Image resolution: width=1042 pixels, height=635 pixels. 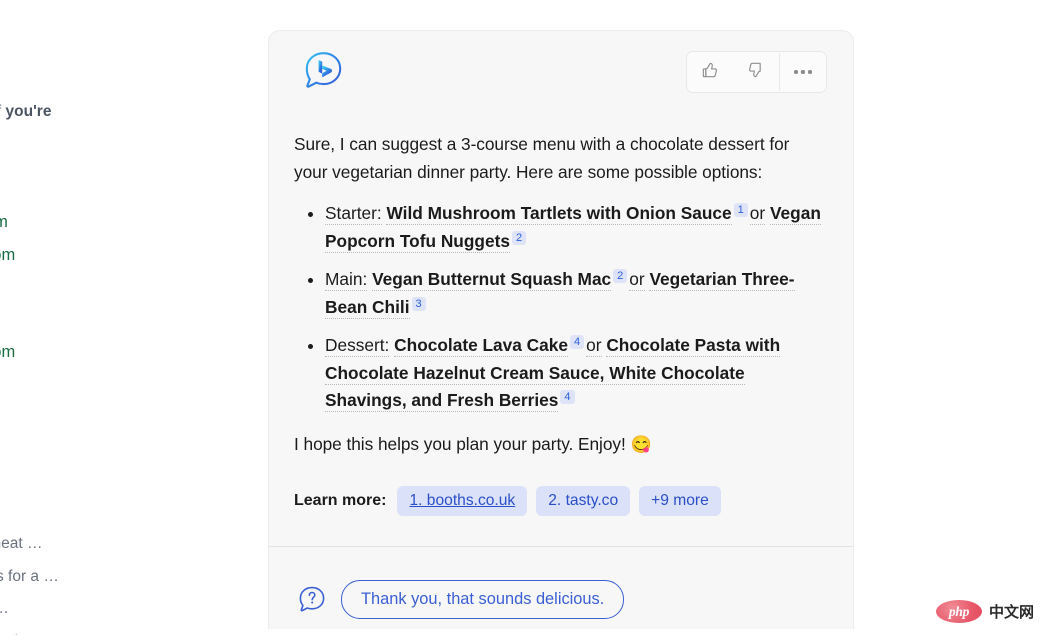 What do you see at coordinates (353, 214) in the screenshot?
I see `course-label: Starter:` at bounding box center [353, 214].